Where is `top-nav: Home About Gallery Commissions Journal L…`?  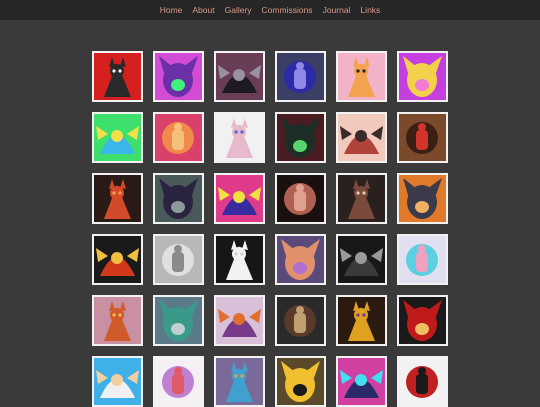
top-nav: Home About Gallery Commissions Journal L… is located at coordinates (270, 10).